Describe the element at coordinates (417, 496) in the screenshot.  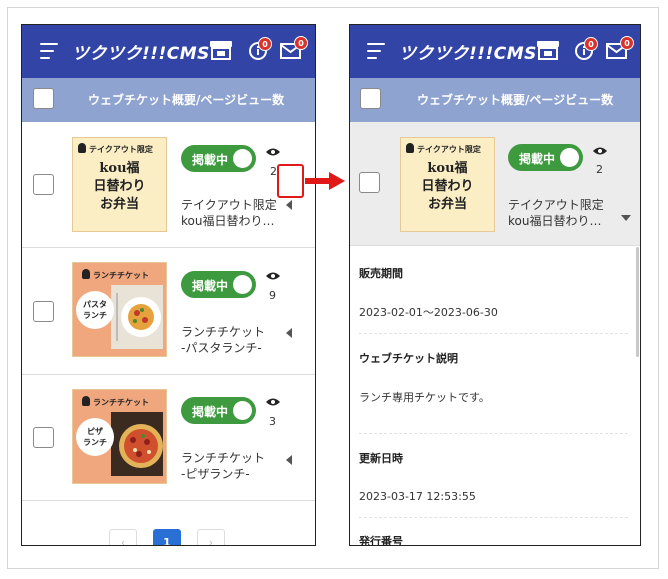
I see `updated-value: 2023-03-17 12:53:55` at that location.